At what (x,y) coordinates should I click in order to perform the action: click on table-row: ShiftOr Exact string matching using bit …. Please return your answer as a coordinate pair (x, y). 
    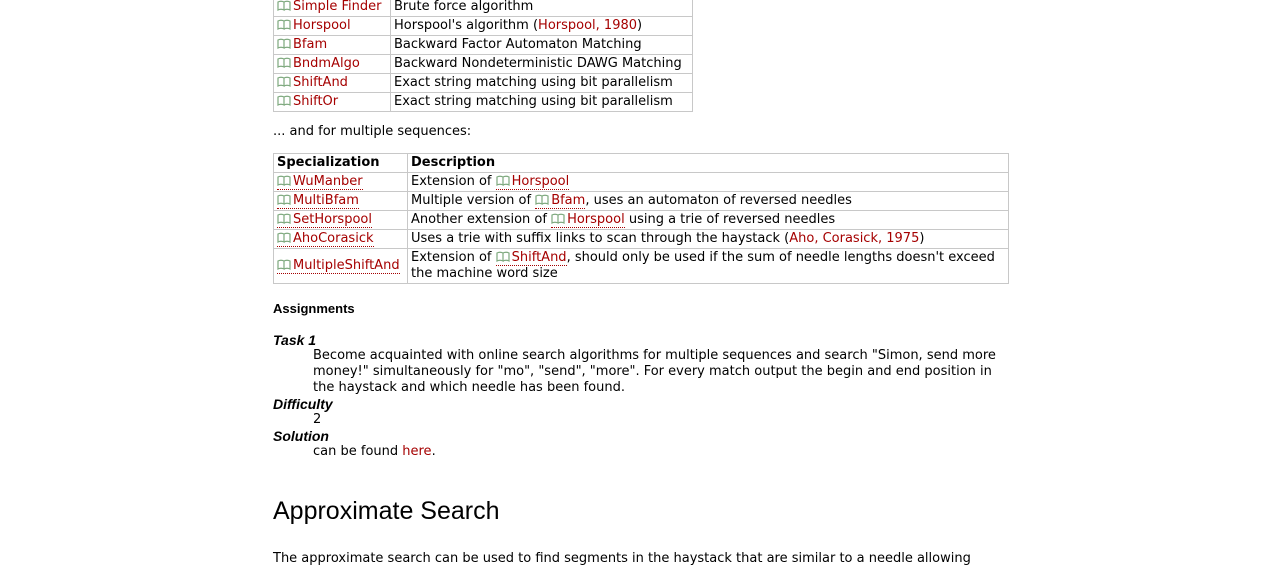
    Looking at the image, I should click on (483, 102).